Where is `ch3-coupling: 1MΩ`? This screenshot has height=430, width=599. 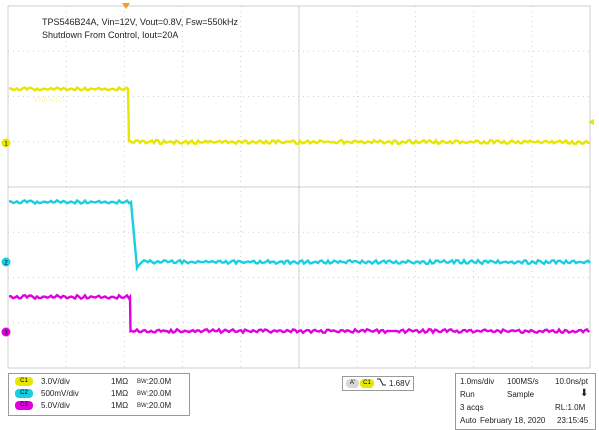
ch3-coupling: 1MΩ is located at coordinates (120, 405).